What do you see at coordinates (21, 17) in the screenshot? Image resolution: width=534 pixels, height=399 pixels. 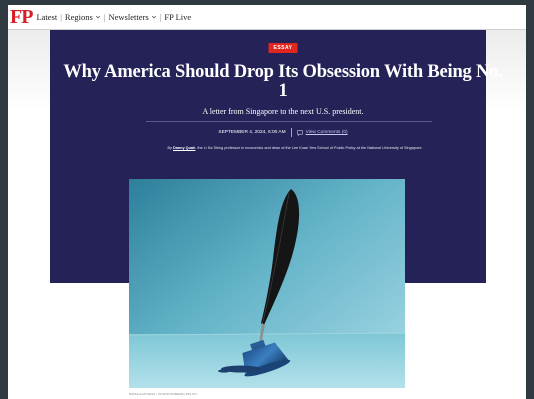 I see `fp-logo: FP` at bounding box center [21, 17].